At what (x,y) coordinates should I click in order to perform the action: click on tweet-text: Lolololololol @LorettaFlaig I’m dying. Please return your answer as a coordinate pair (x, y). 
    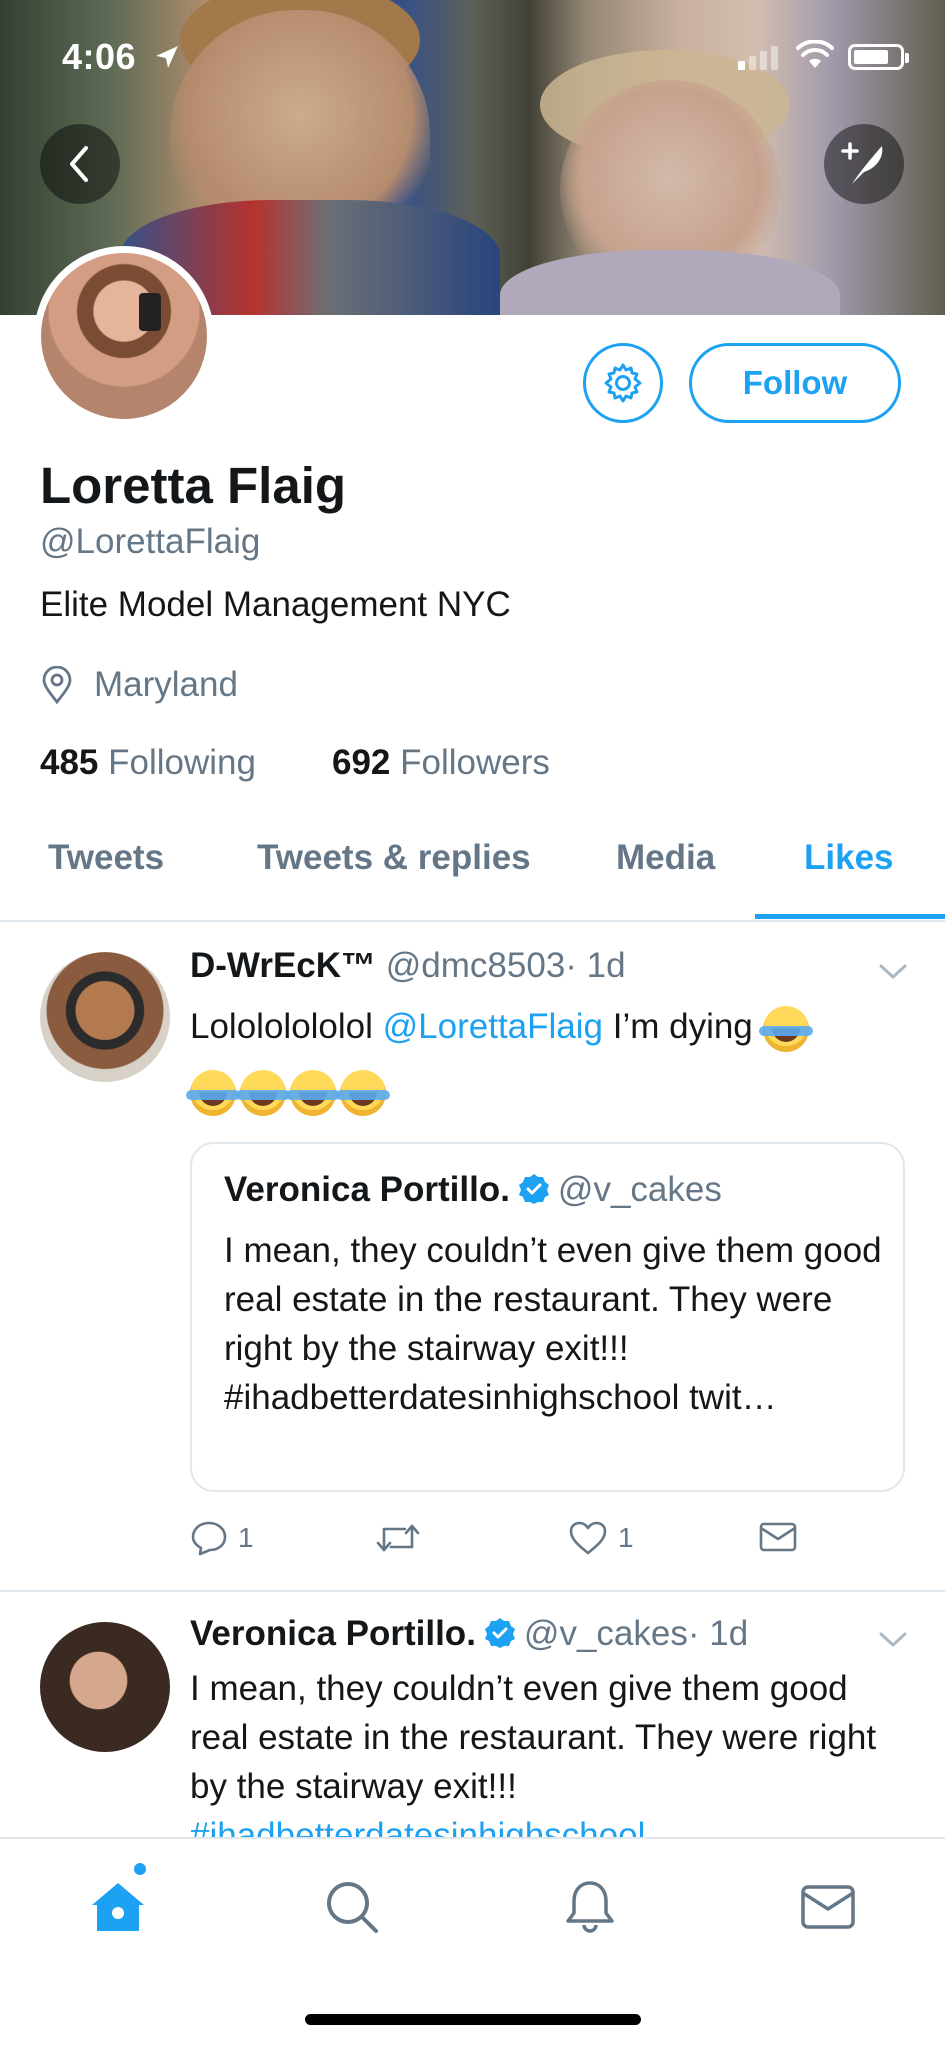
    Looking at the image, I should click on (540, 1027).